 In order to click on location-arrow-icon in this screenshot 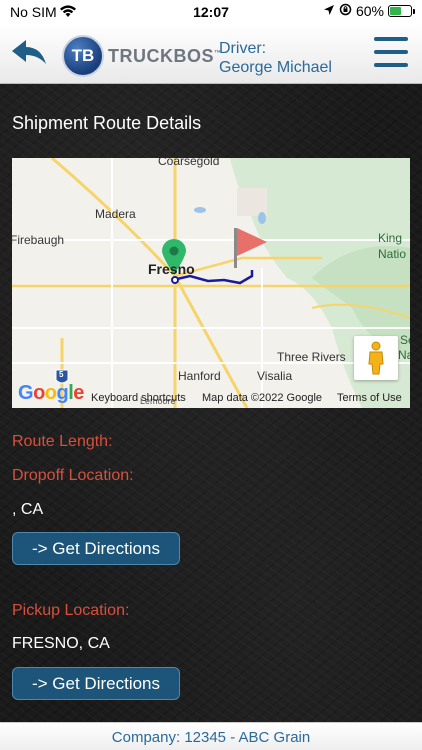, I will do `click(329, 11)`.